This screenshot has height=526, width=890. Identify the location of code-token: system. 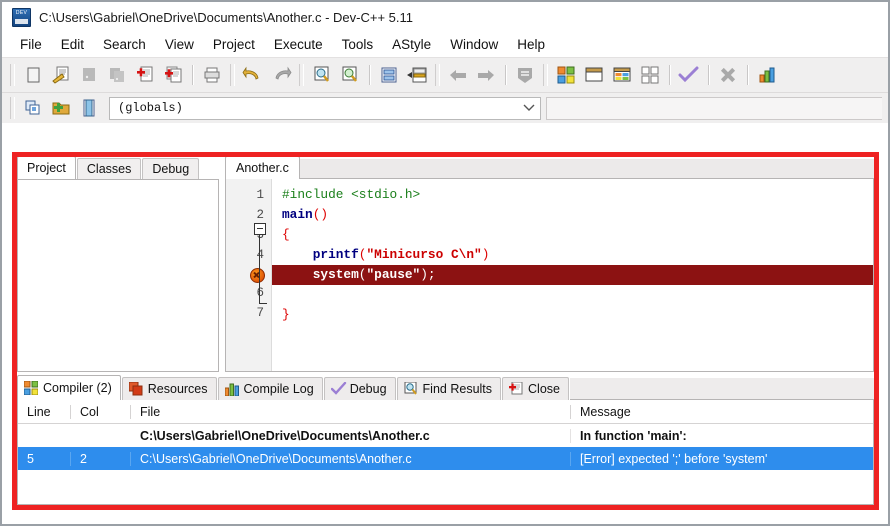
(320, 274).